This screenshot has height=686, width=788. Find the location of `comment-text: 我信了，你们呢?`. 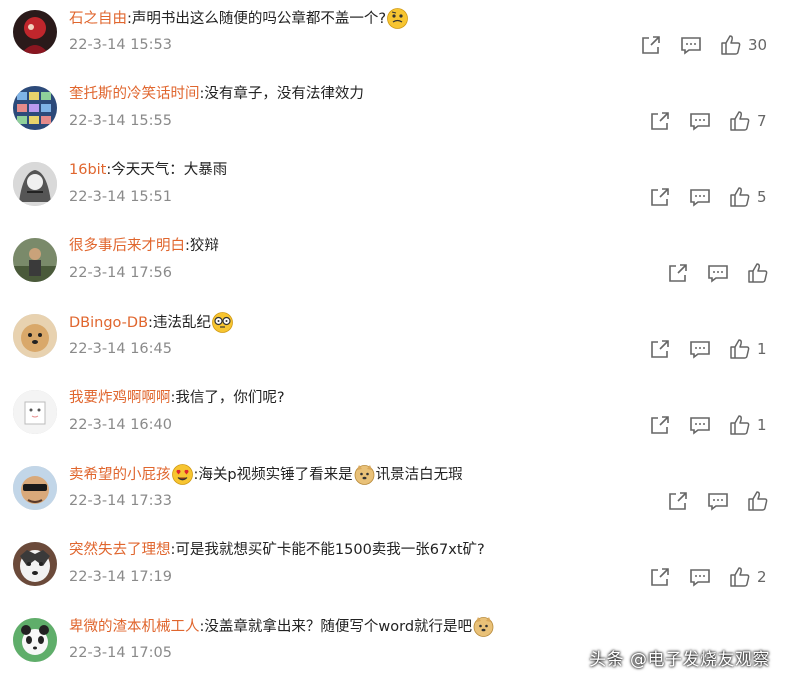

comment-text: 我信了，你们呢? is located at coordinates (230, 398).